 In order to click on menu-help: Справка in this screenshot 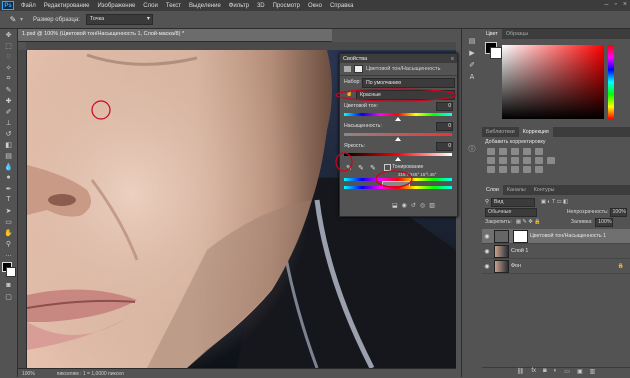, I will do `click(342, 6)`.